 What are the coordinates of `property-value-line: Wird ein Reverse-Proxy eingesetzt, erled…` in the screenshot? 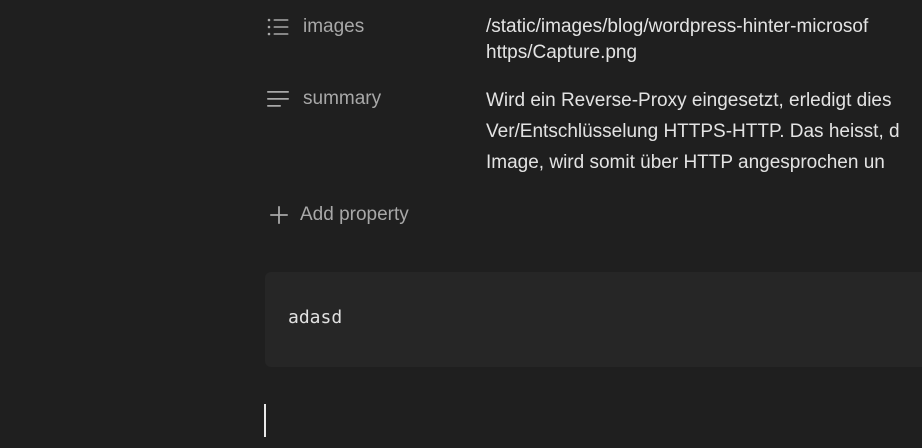 It's located at (689, 100).